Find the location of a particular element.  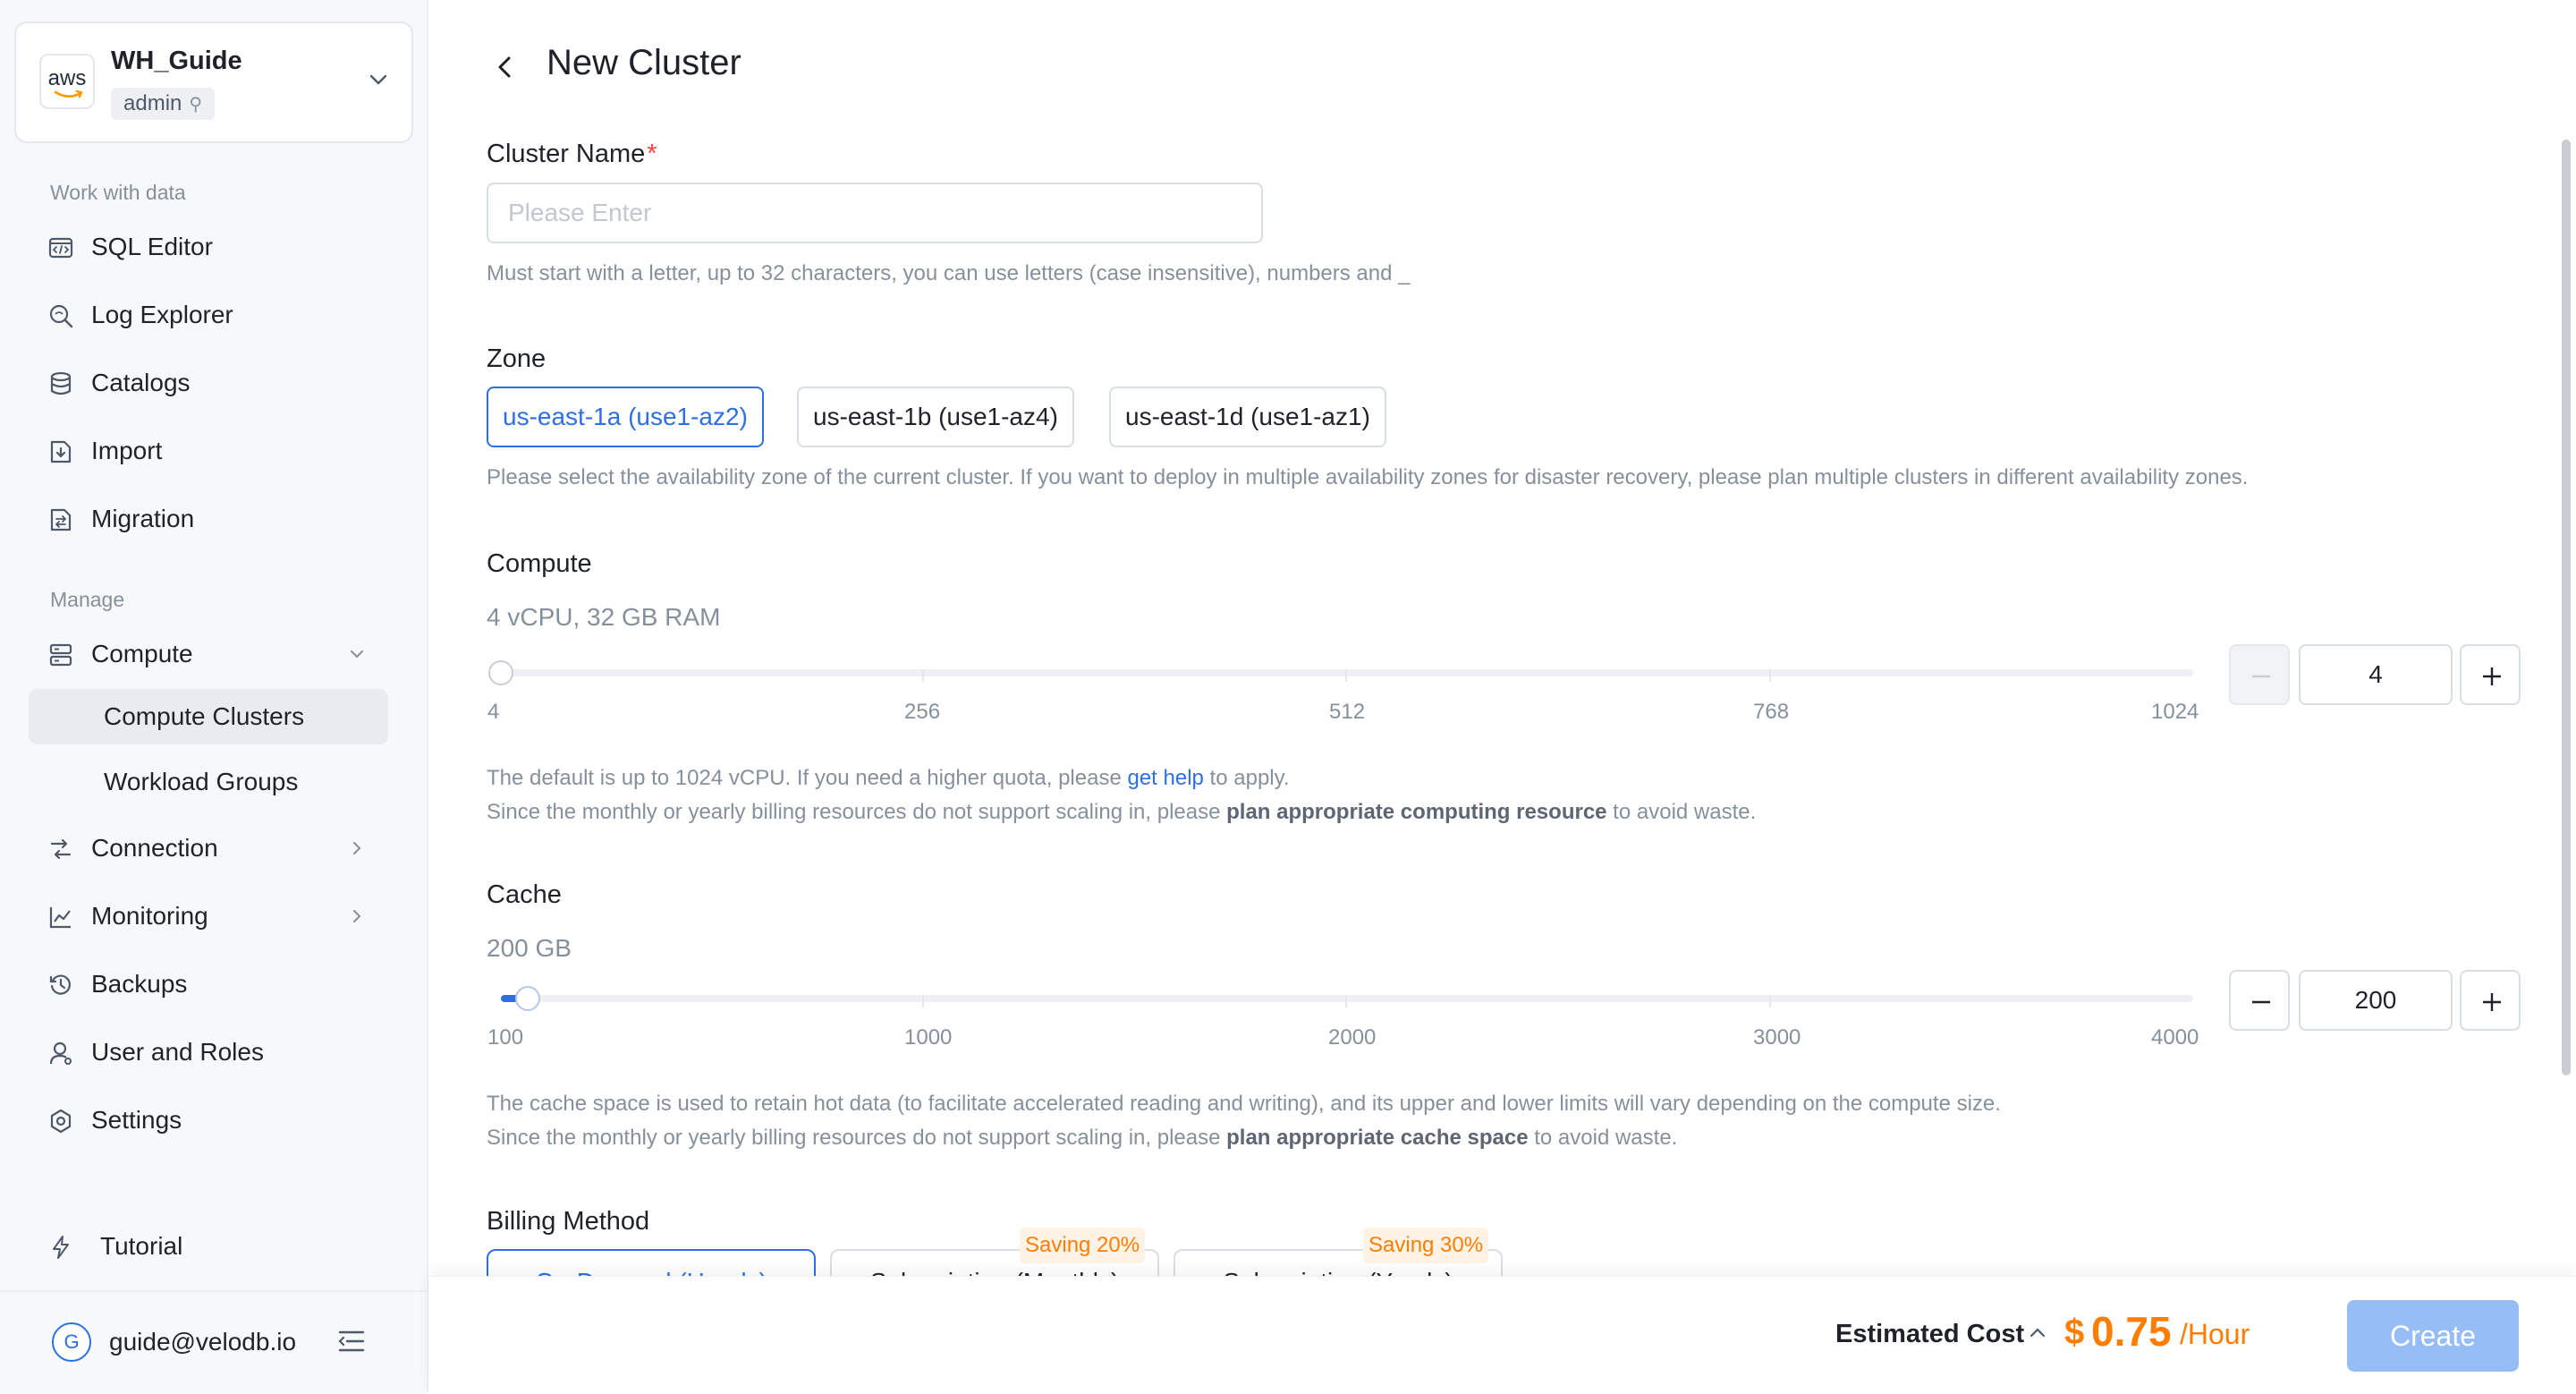

sidebar-item-import: Import is located at coordinates (208, 451).